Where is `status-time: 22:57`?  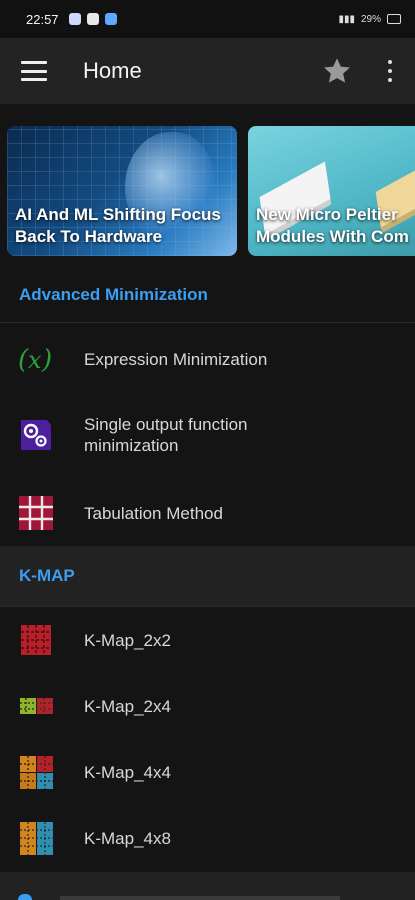
status-time: 22:57 is located at coordinates (42, 19).